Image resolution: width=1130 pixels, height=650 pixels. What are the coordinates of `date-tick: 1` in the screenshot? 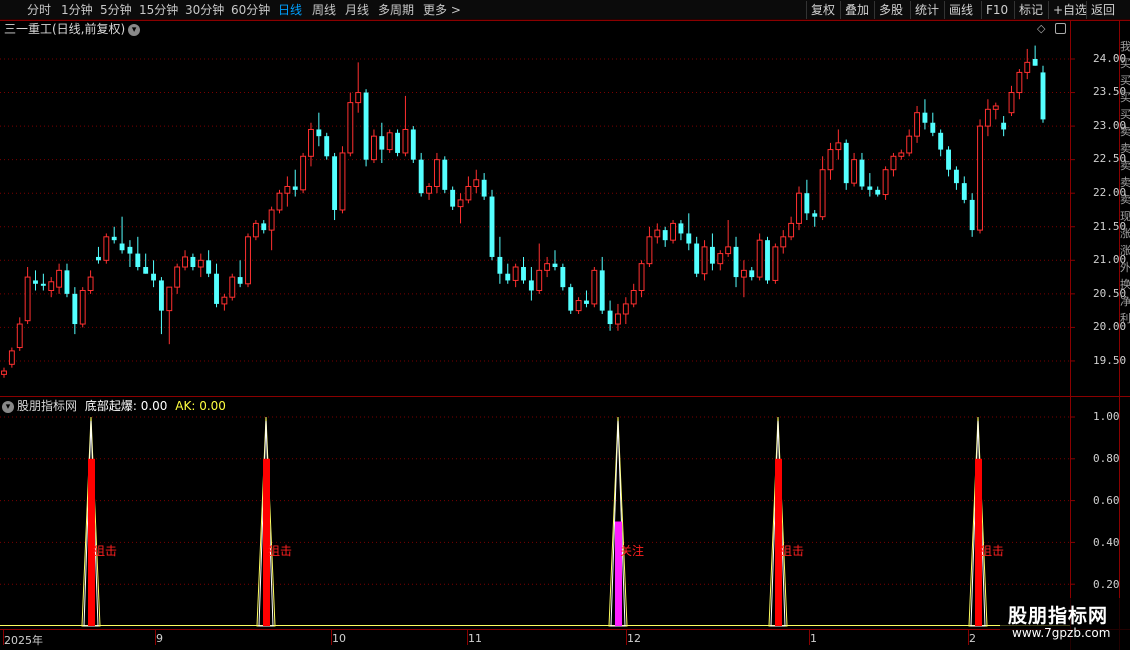 It's located at (813, 638).